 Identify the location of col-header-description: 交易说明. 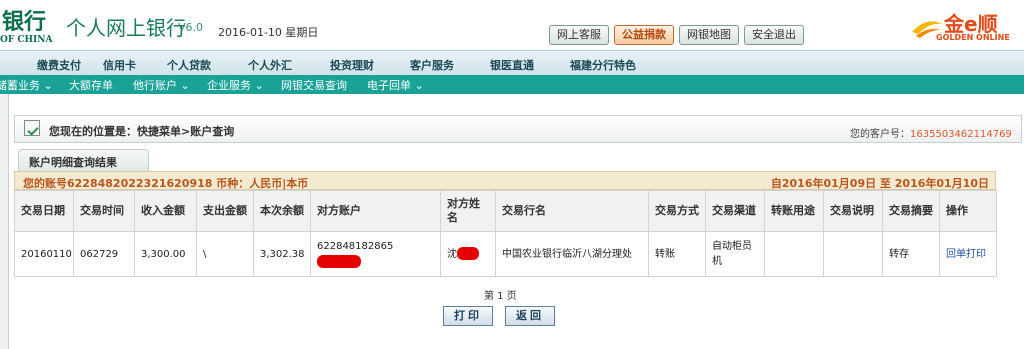
(853, 211).